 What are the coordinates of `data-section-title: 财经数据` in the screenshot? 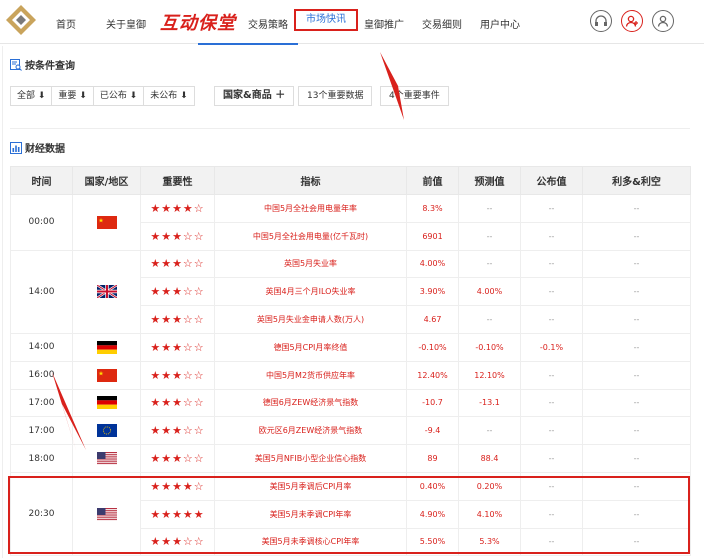 It's located at (37, 147).